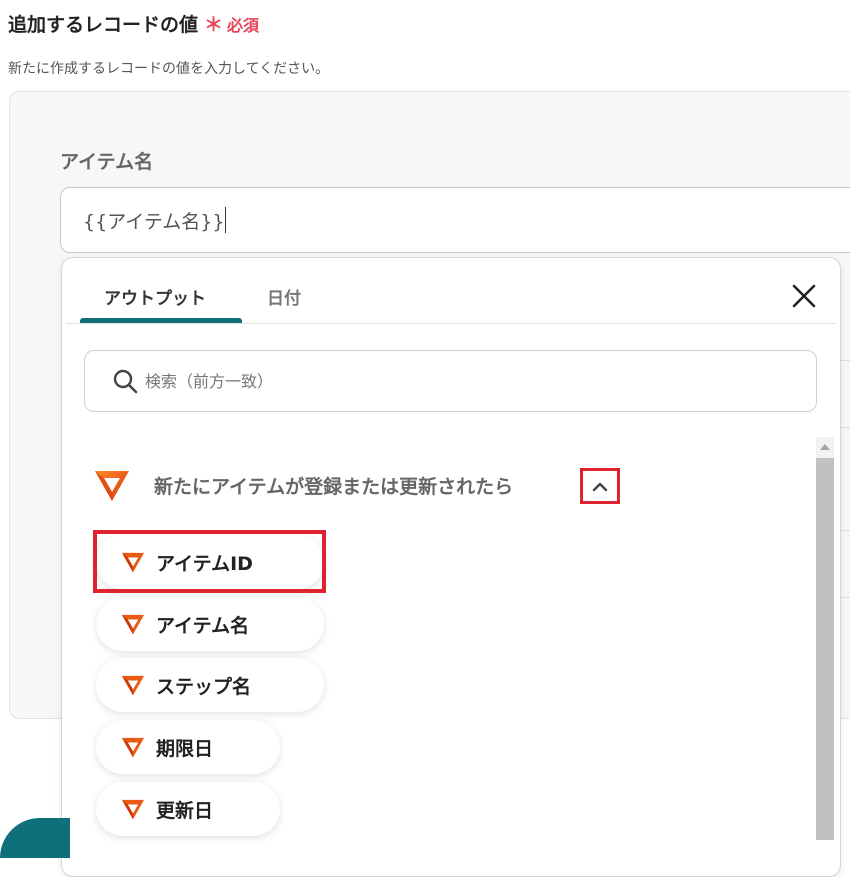  I want to click on partial-button, so click(35, 838).